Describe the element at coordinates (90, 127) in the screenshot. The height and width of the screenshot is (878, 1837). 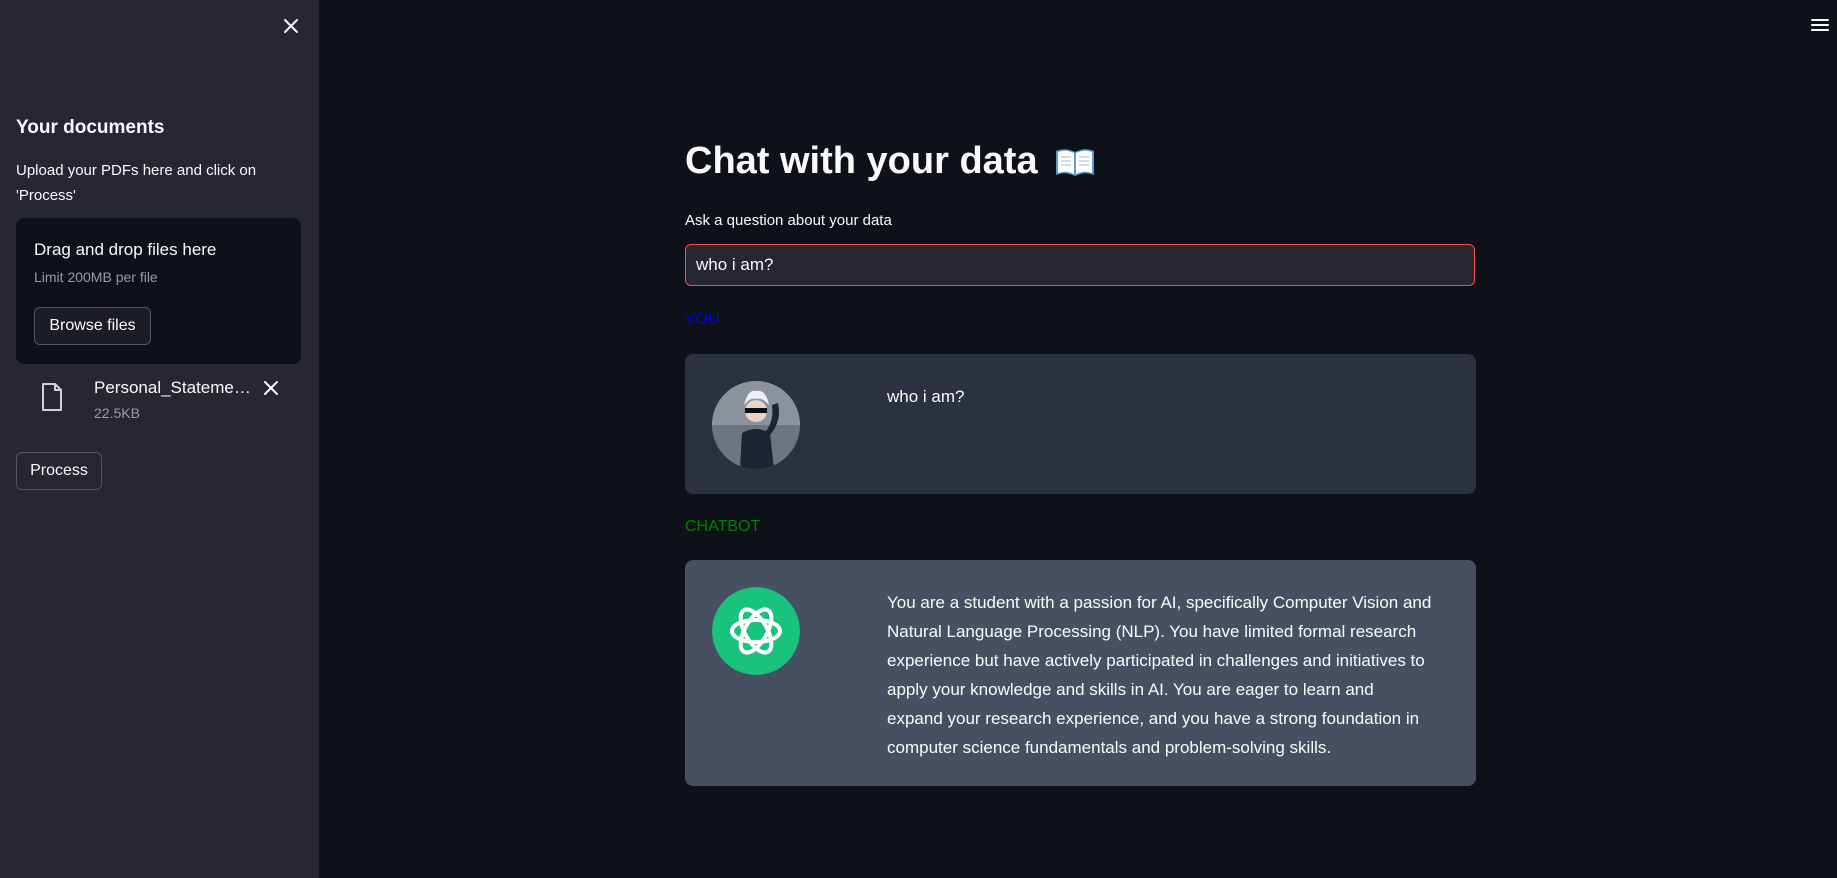
I see `sidebar-title: Your documents` at that location.